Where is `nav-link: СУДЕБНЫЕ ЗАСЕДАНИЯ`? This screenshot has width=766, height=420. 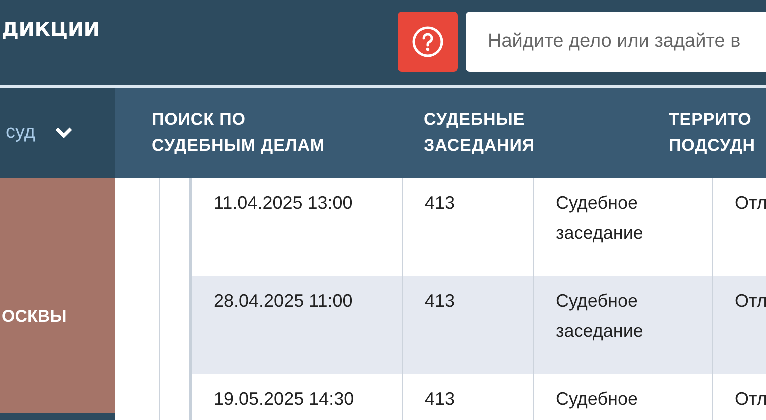
nav-link: СУДЕБНЫЕ ЗАСЕДАНИЯ is located at coordinates (509, 133).